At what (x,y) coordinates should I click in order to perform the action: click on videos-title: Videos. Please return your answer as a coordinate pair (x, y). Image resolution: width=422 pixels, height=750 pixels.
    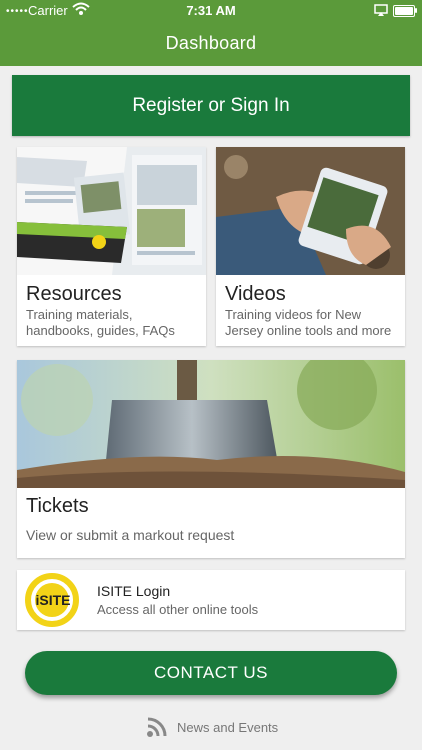
    Looking at the image, I should click on (255, 294).